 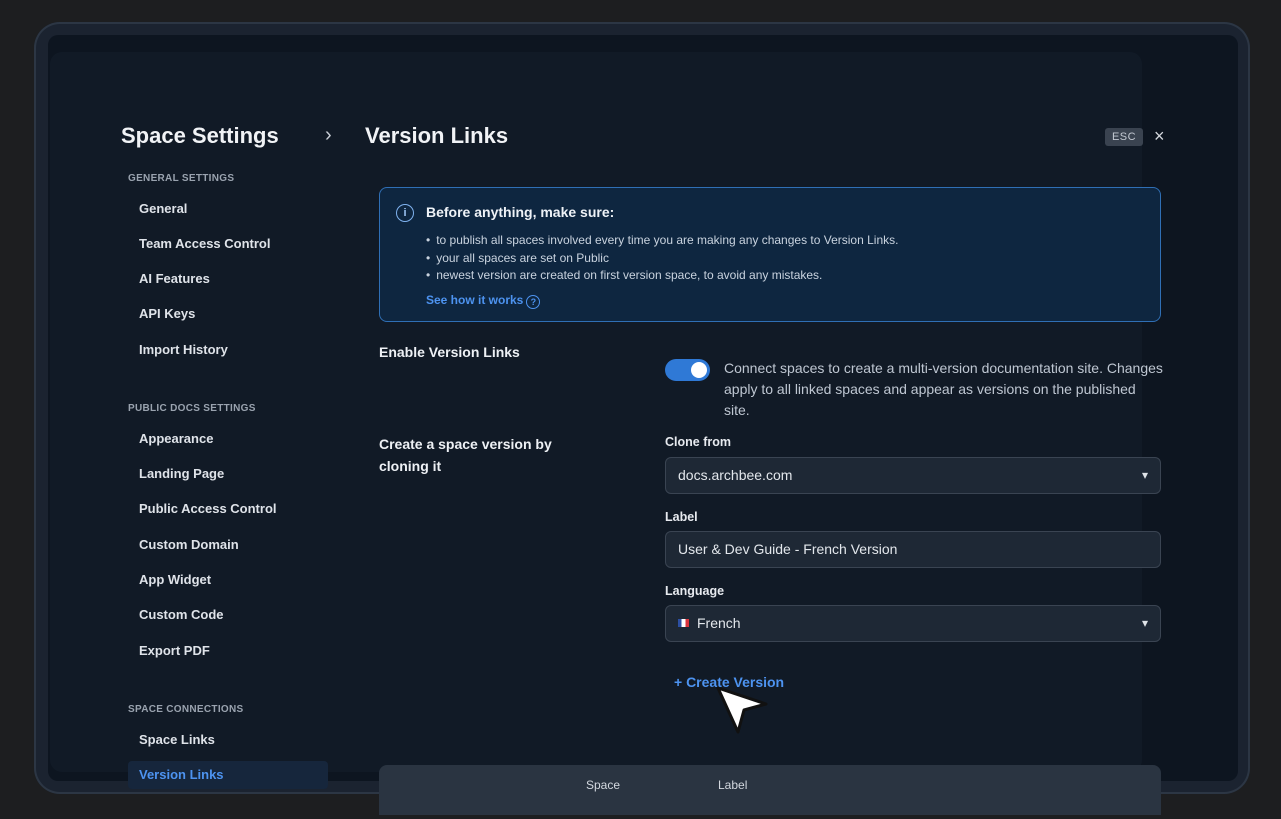 I want to click on column-label: Label, so click(x=733, y=785).